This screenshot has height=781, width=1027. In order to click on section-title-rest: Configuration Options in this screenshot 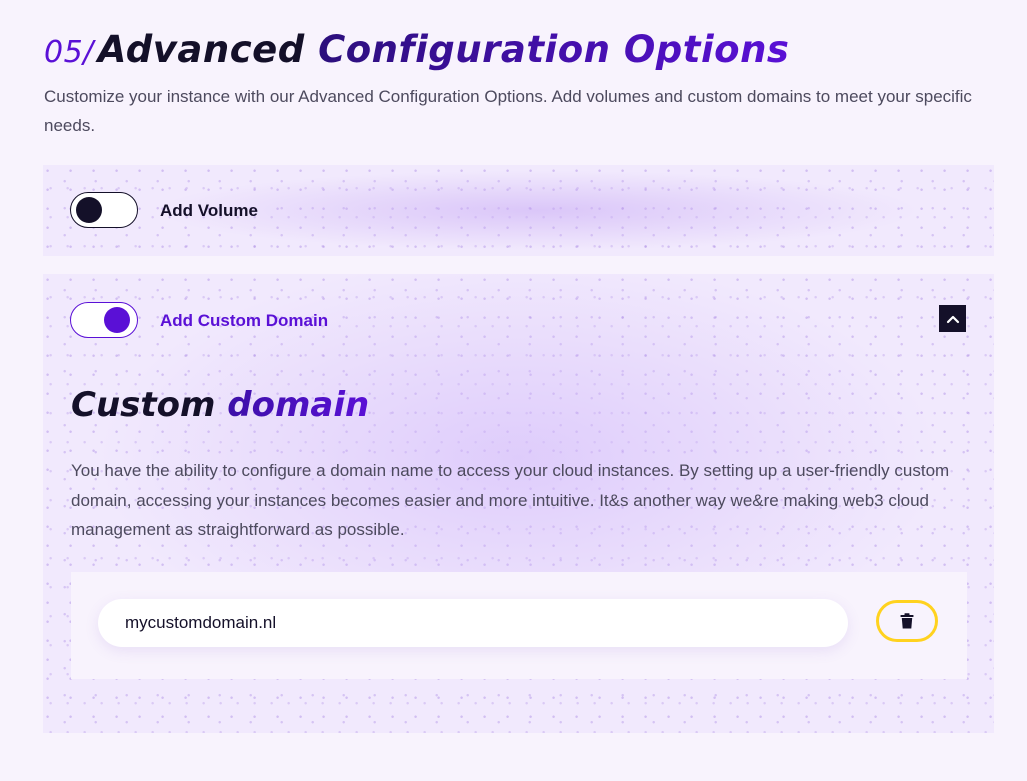, I will do `click(554, 49)`.